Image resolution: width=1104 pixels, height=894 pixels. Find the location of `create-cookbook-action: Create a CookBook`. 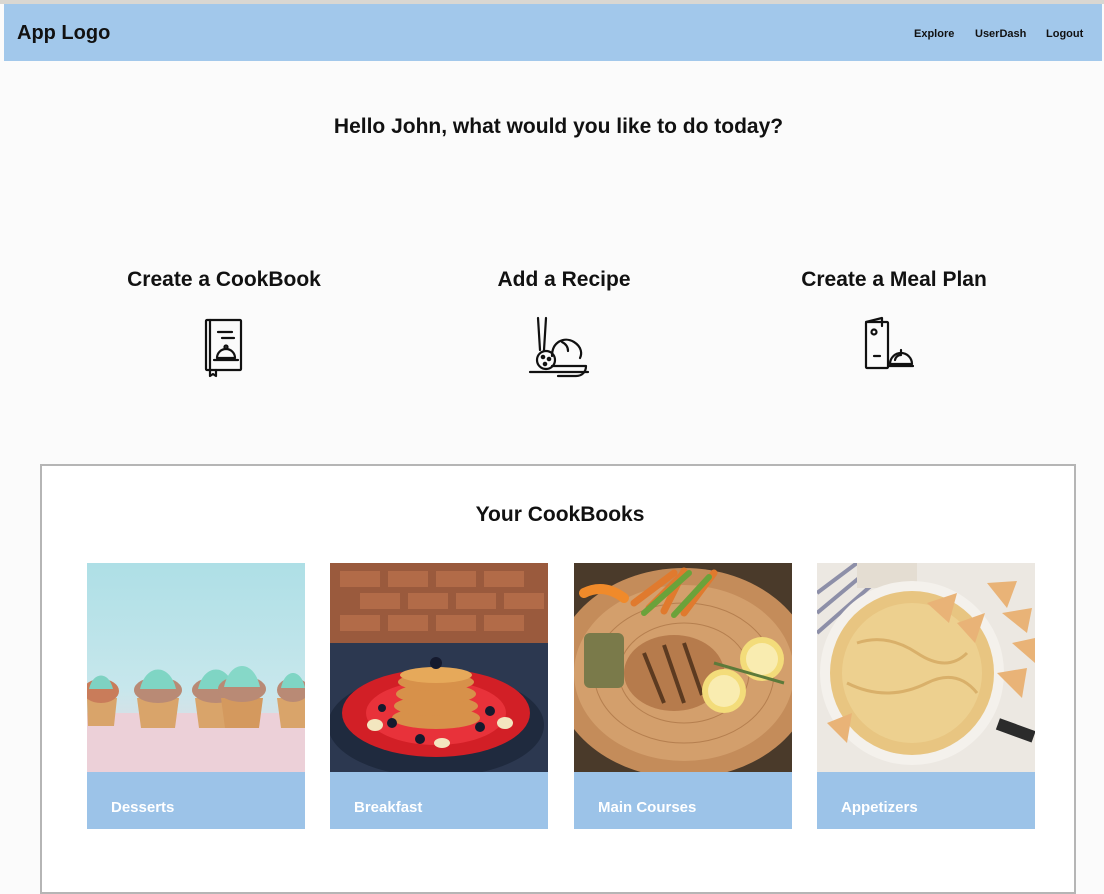

create-cookbook-action: Create a CookBook is located at coordinates (224, 323).